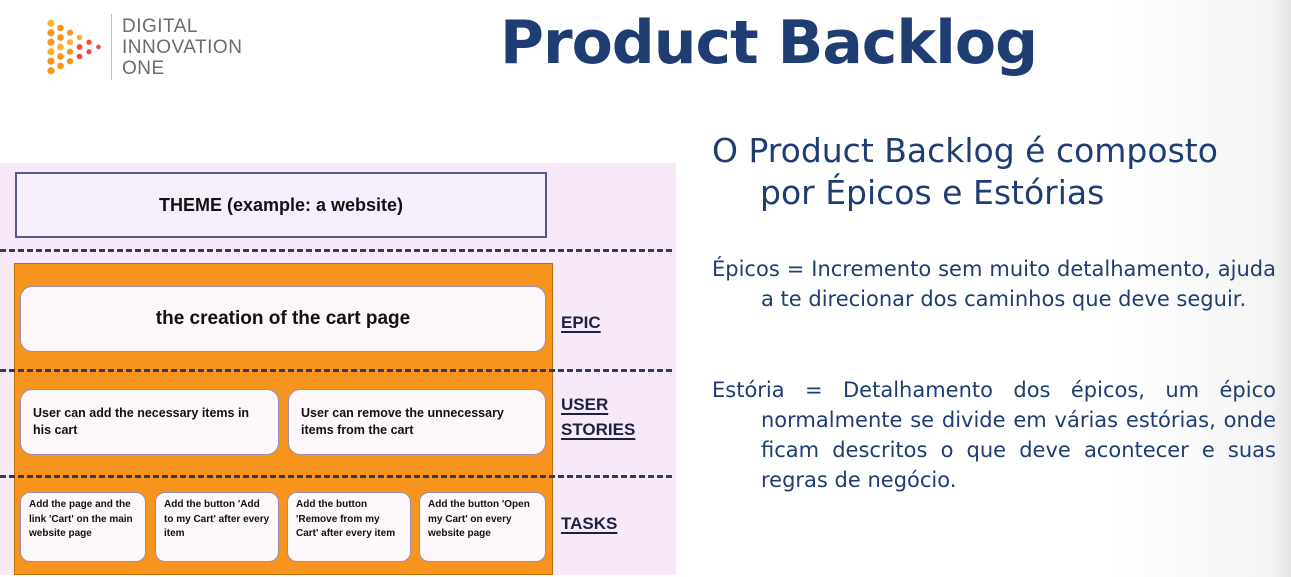 The width and height of the screenshot is (1291, 577). What do you see at coordinates (598, 429) in the screenshot?
I see `label-stories: STORIES` at bounding box center [598, 429].